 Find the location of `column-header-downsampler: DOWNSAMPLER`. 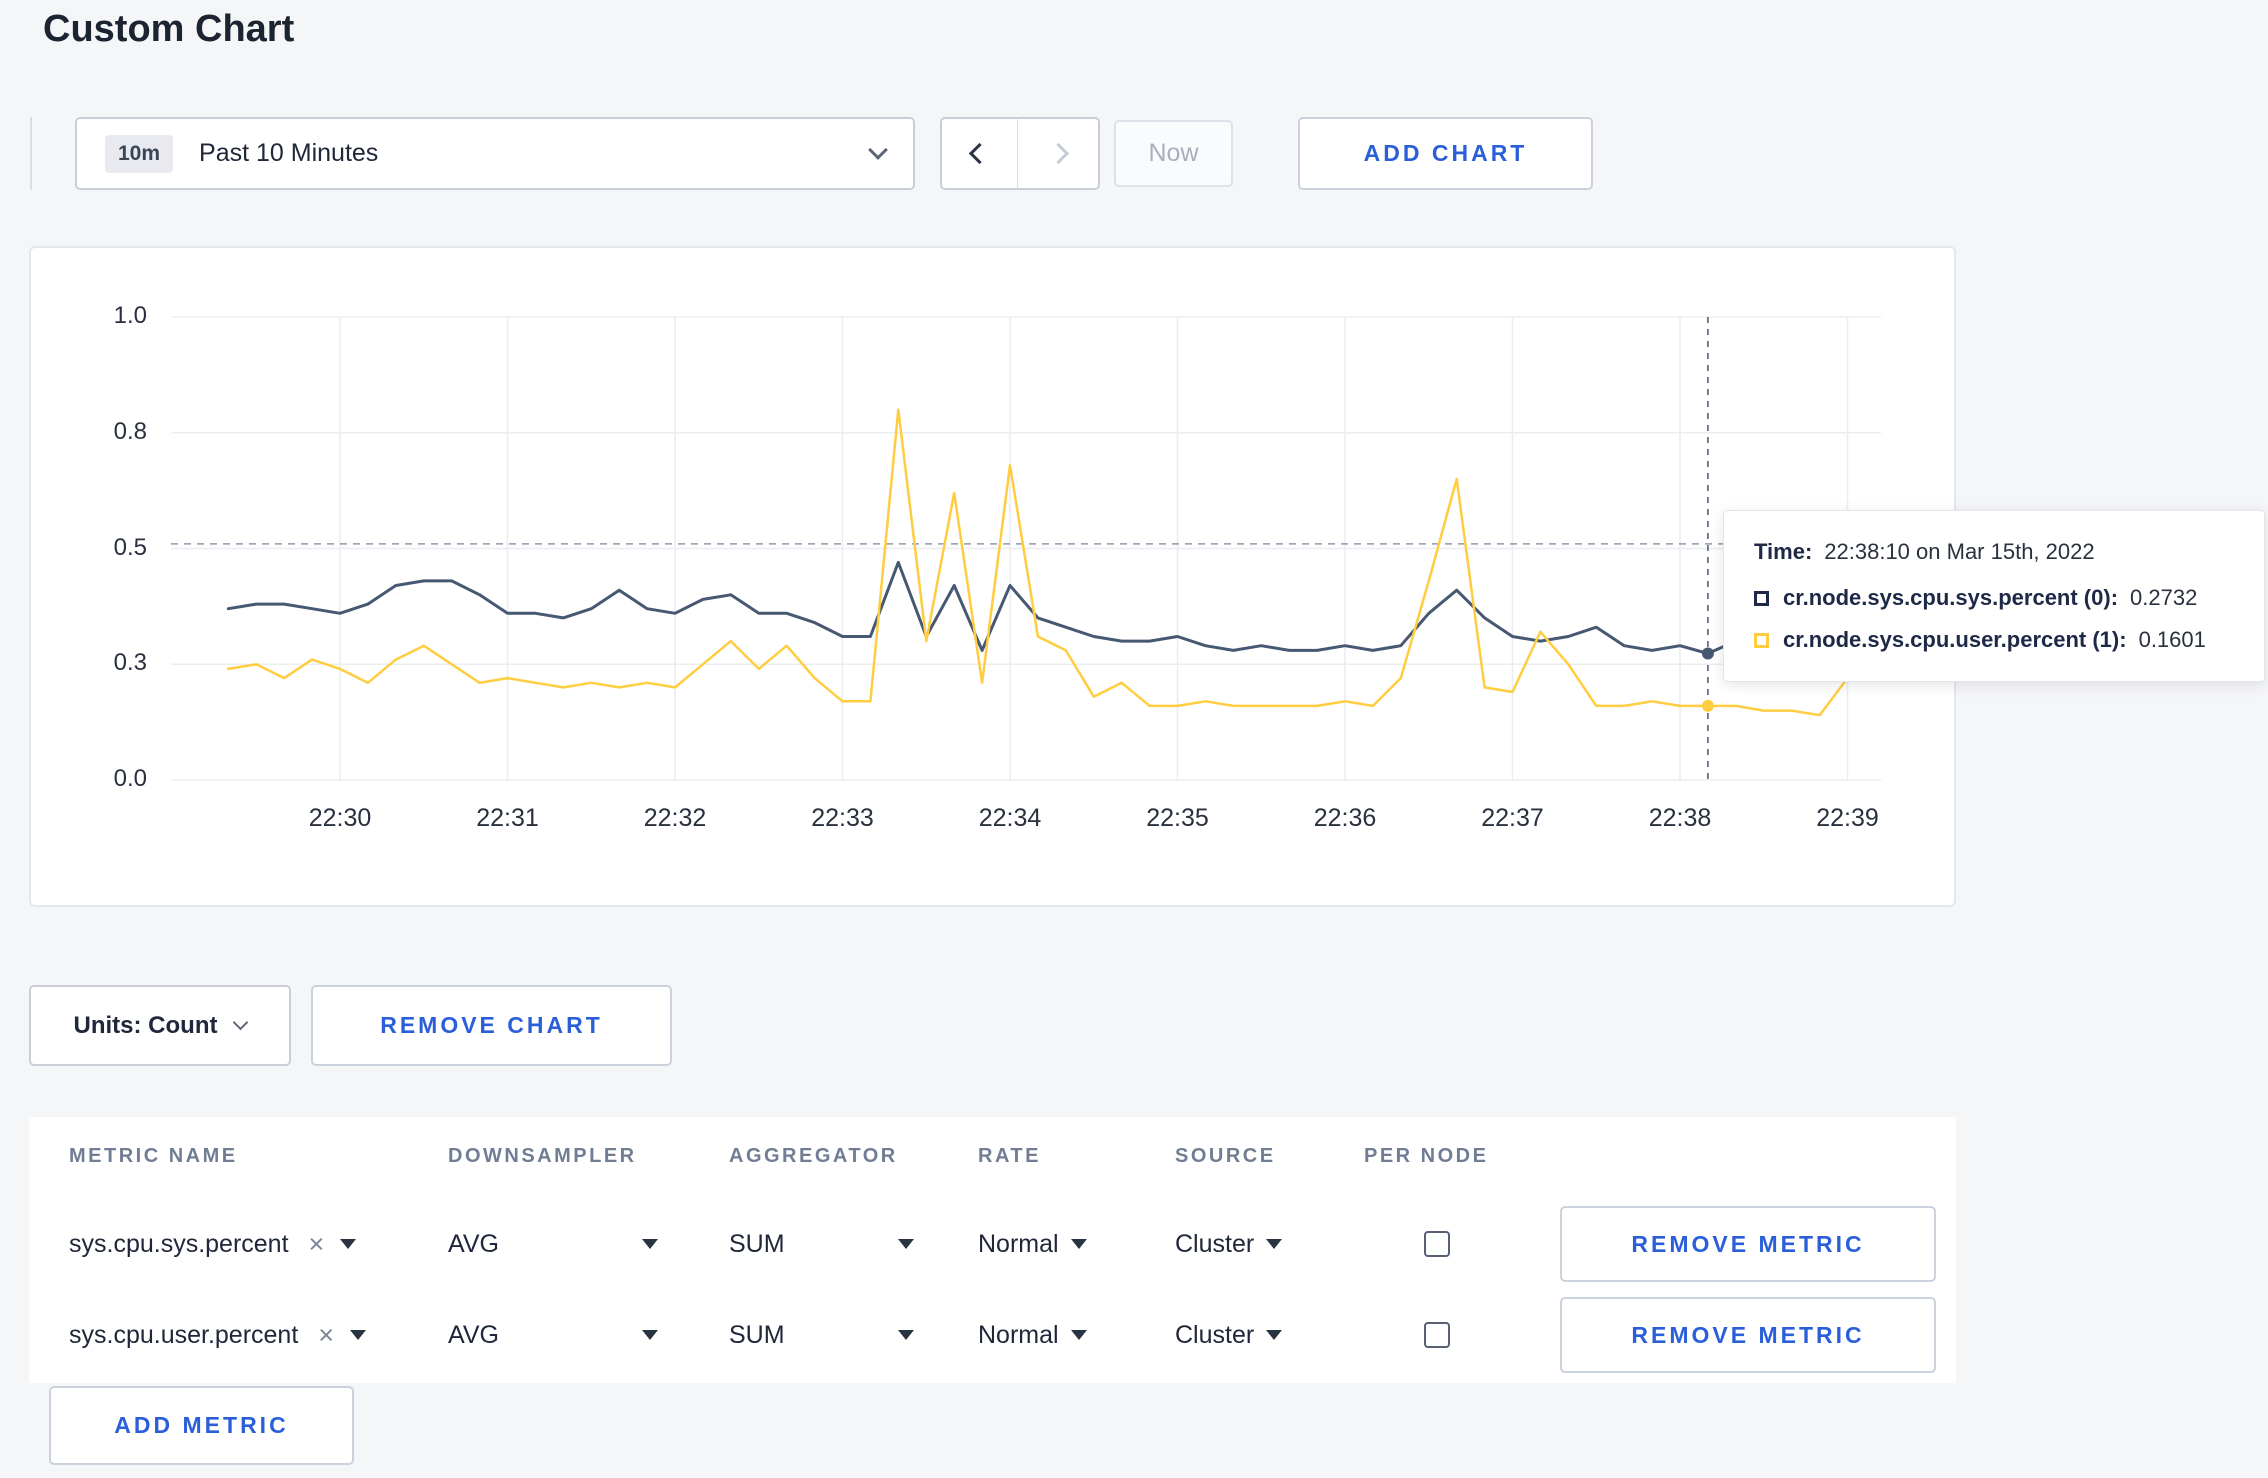

column-header-downsampler: DOWNSAMPLER is located at coordinates (542, 1156).